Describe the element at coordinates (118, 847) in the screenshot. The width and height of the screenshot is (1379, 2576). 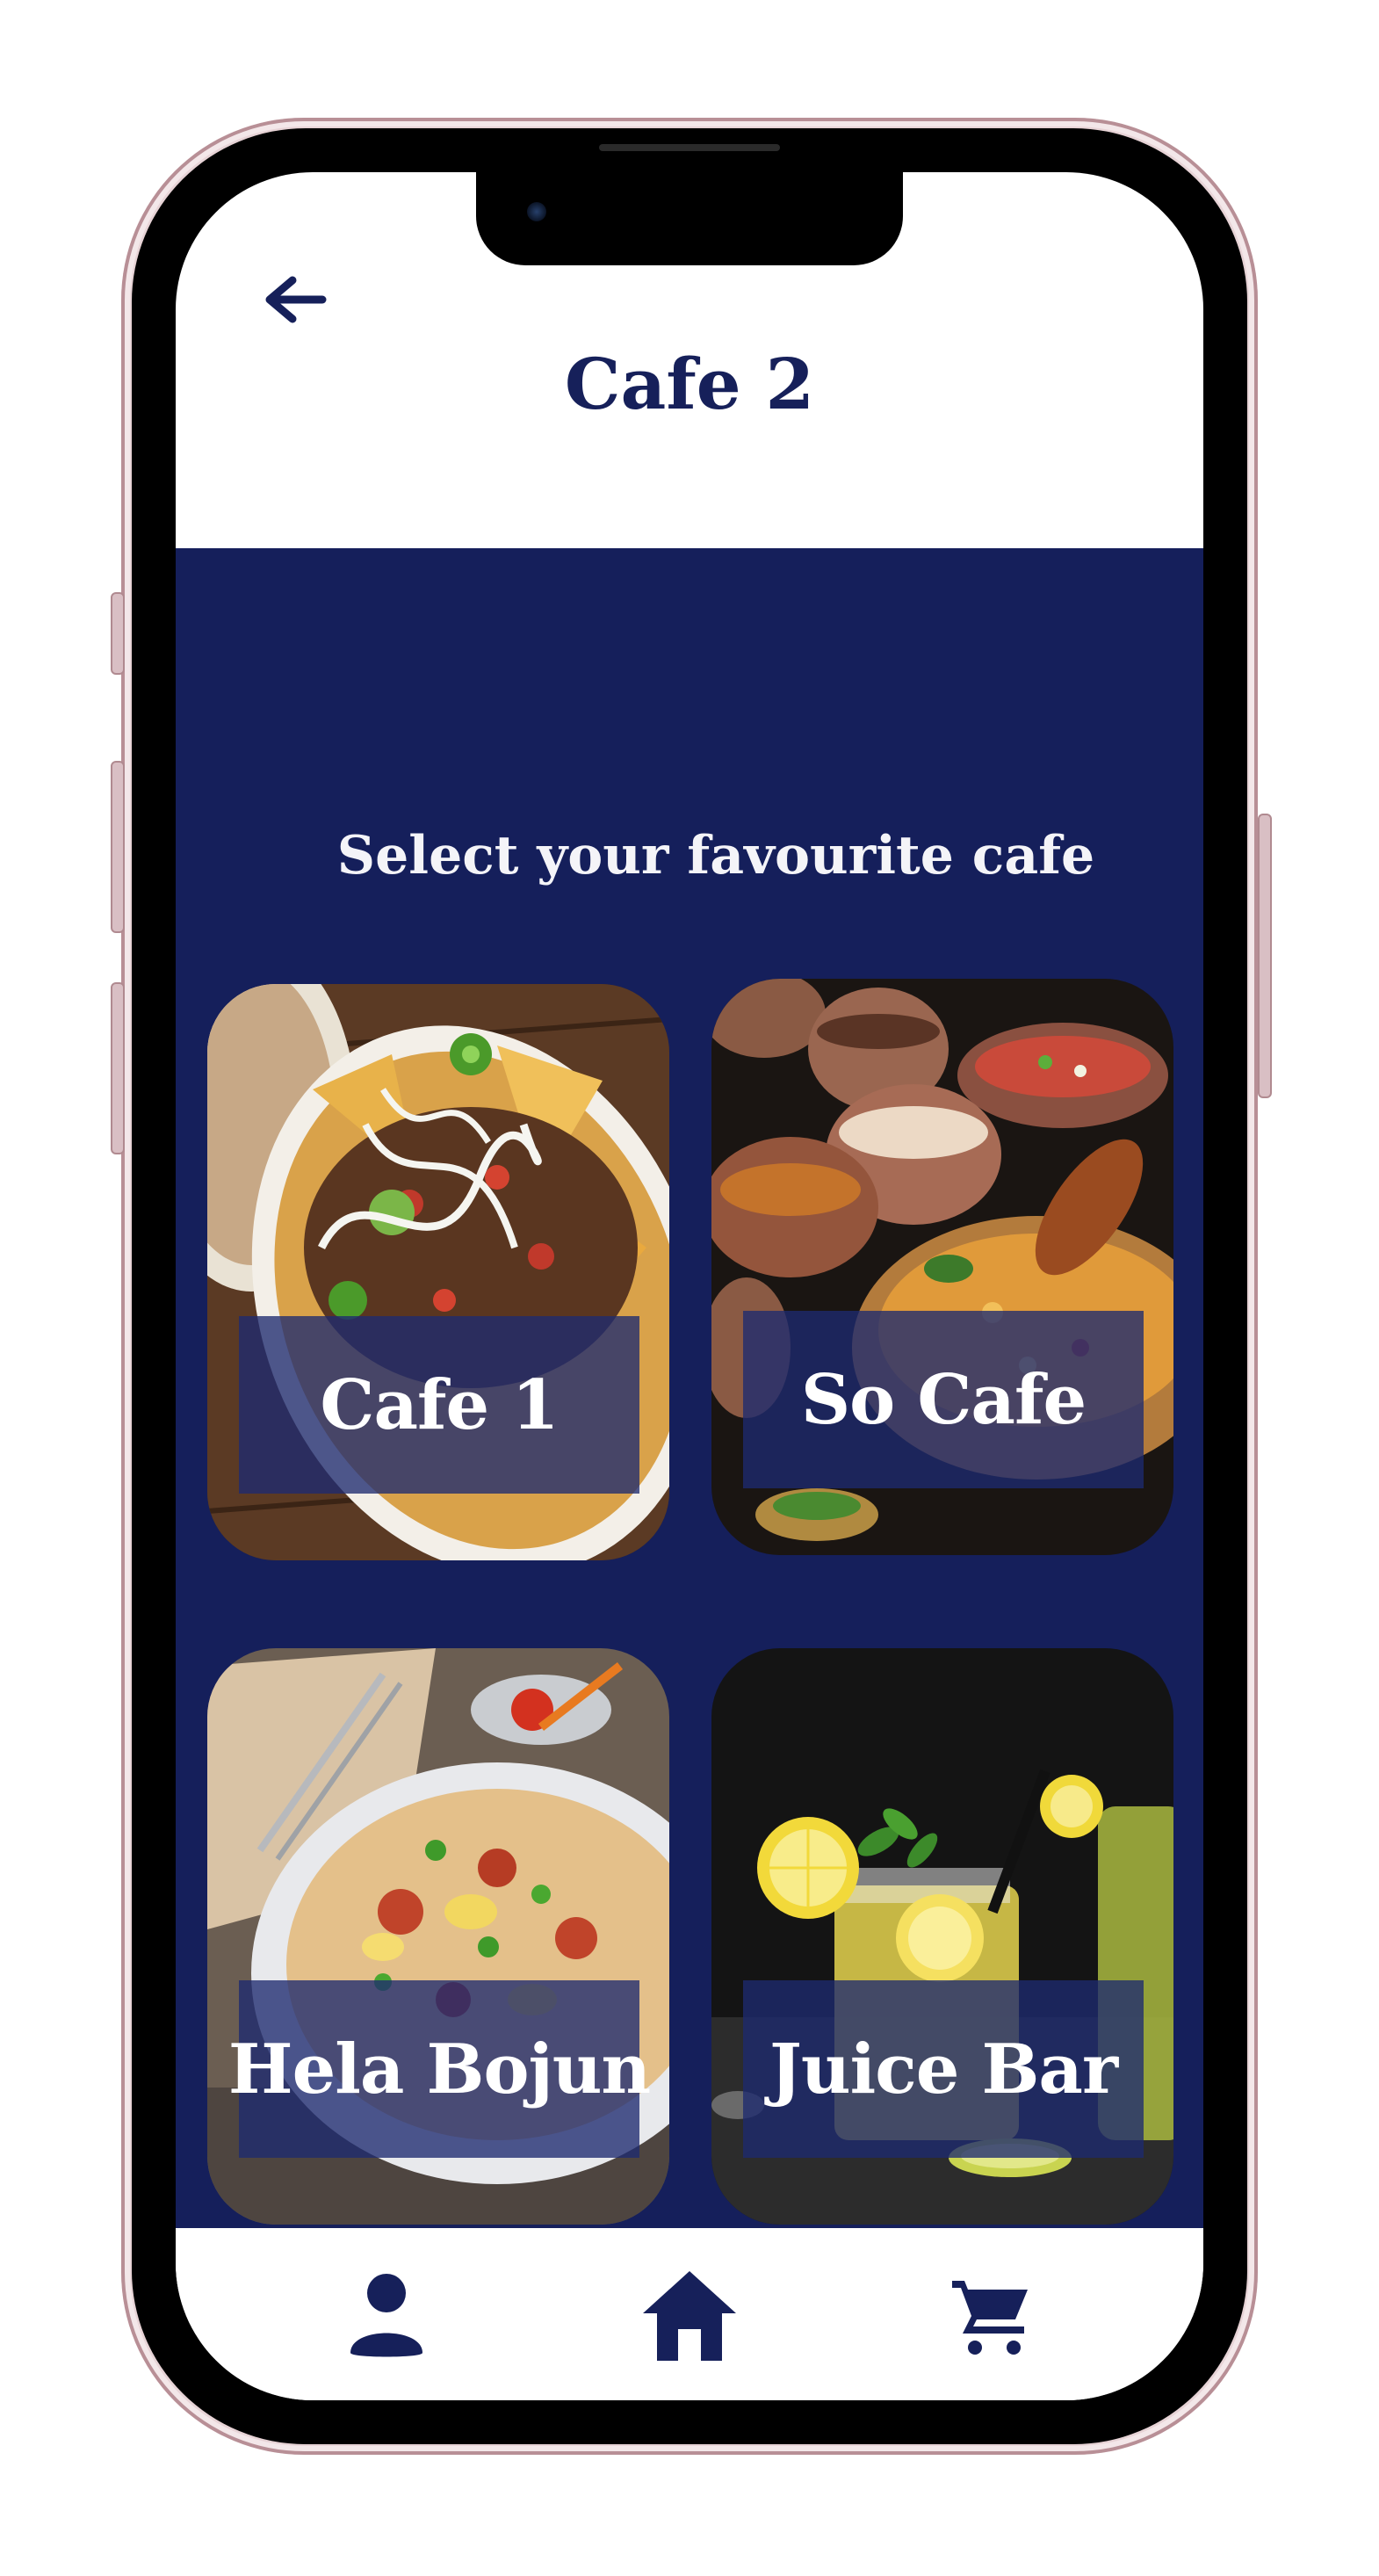
I see `volume-up-button` at that location.